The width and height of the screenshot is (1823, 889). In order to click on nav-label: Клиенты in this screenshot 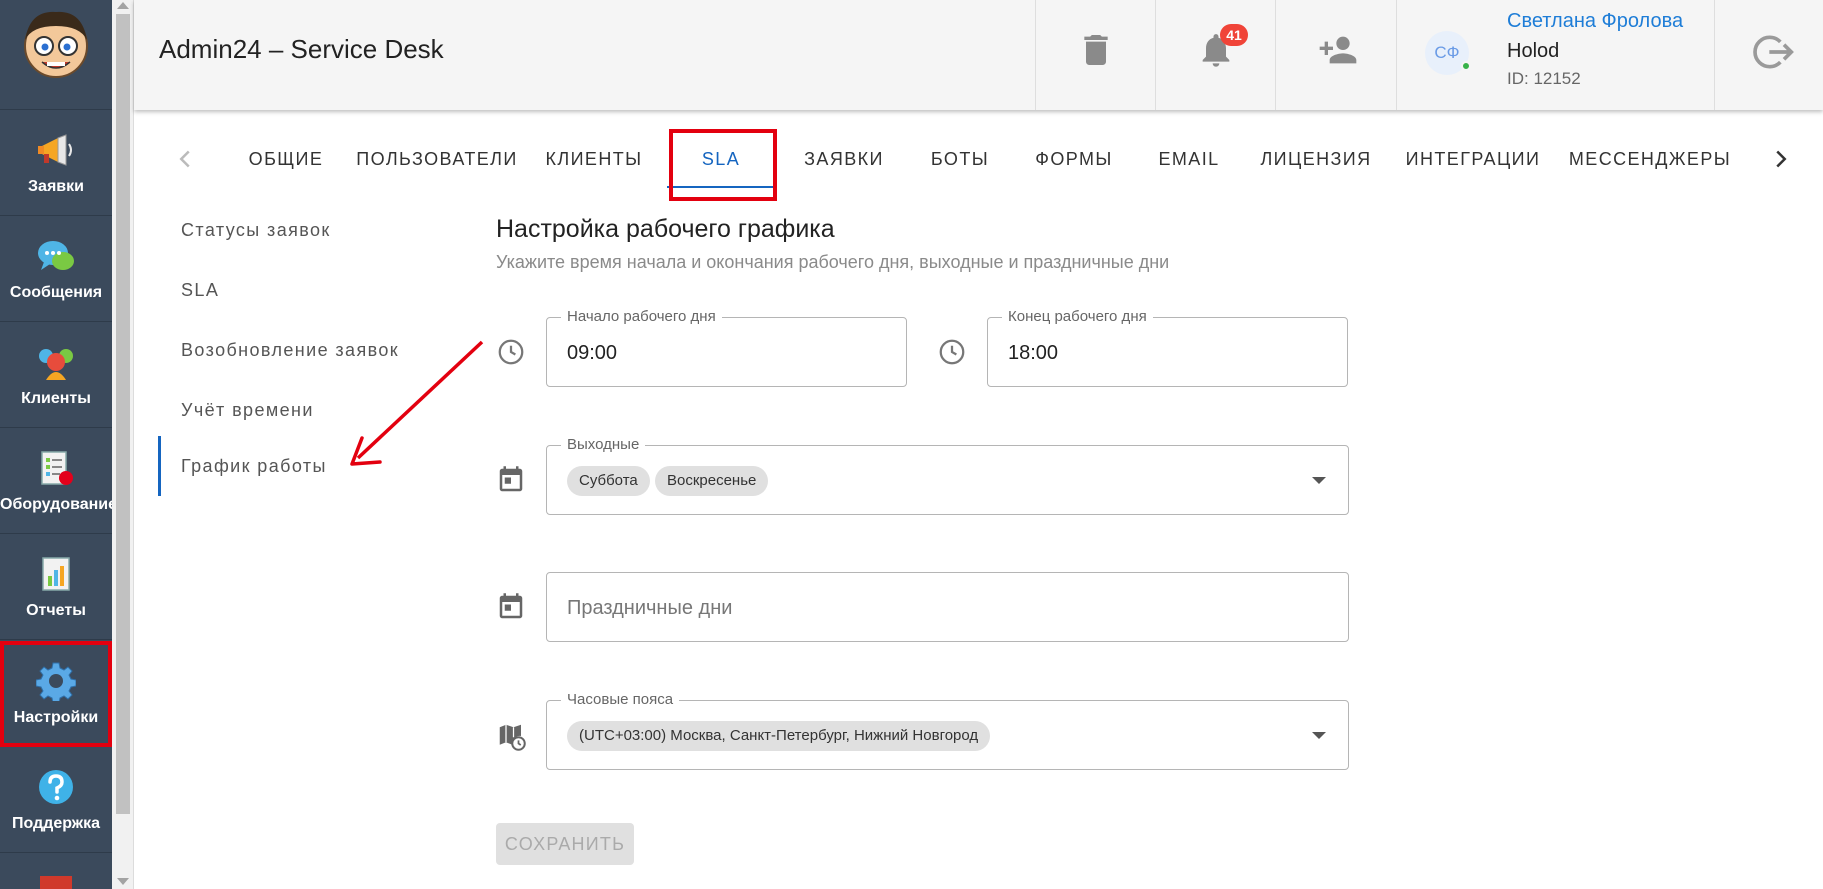, I will do `click(56, 398)`.